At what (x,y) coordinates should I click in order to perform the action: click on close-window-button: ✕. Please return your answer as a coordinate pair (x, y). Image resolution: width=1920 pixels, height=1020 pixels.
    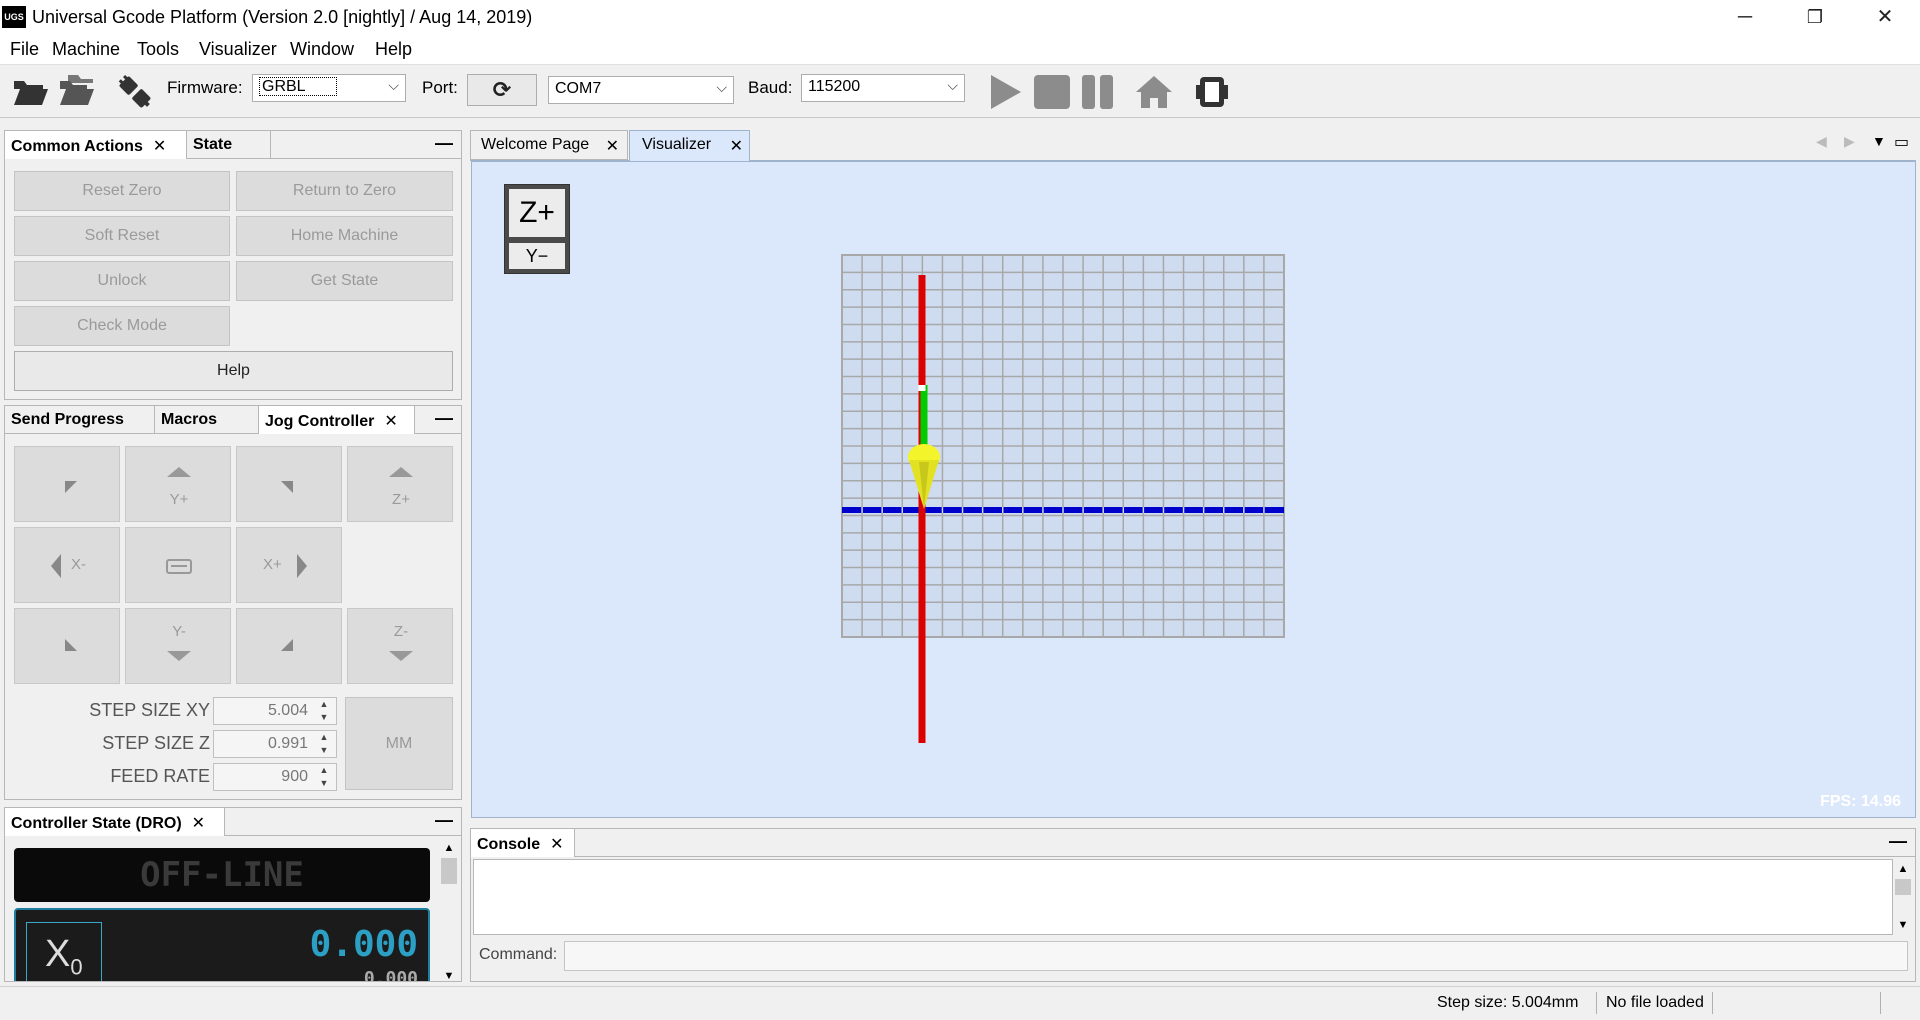
    Looking at the image, I should click on (1885, 18).